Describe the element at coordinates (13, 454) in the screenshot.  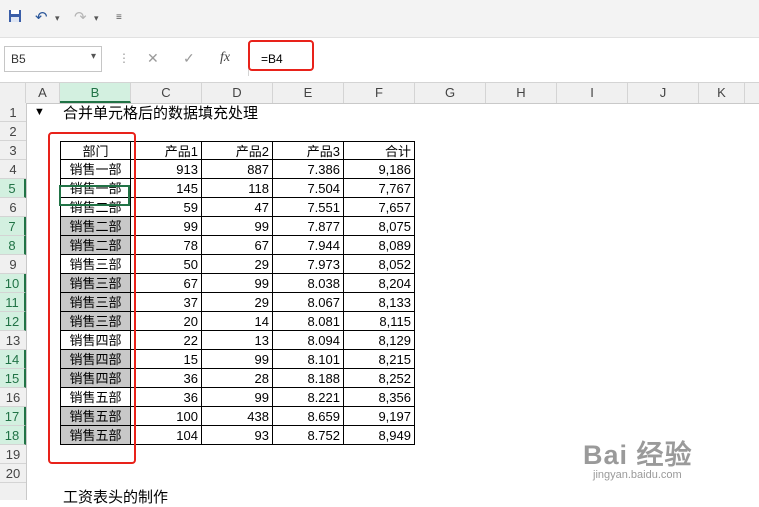
I see `row-header-19: 19` at that location.